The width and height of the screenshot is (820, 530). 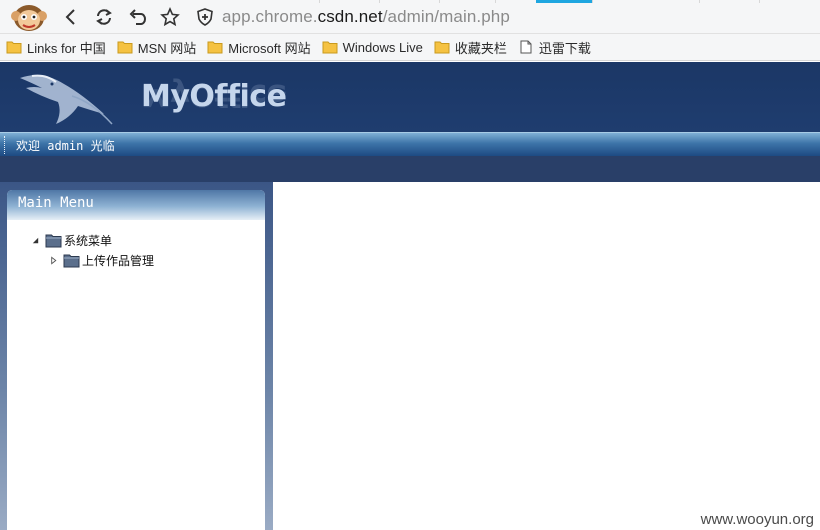 I want to click on star-icon, so click(x=170, y=17).